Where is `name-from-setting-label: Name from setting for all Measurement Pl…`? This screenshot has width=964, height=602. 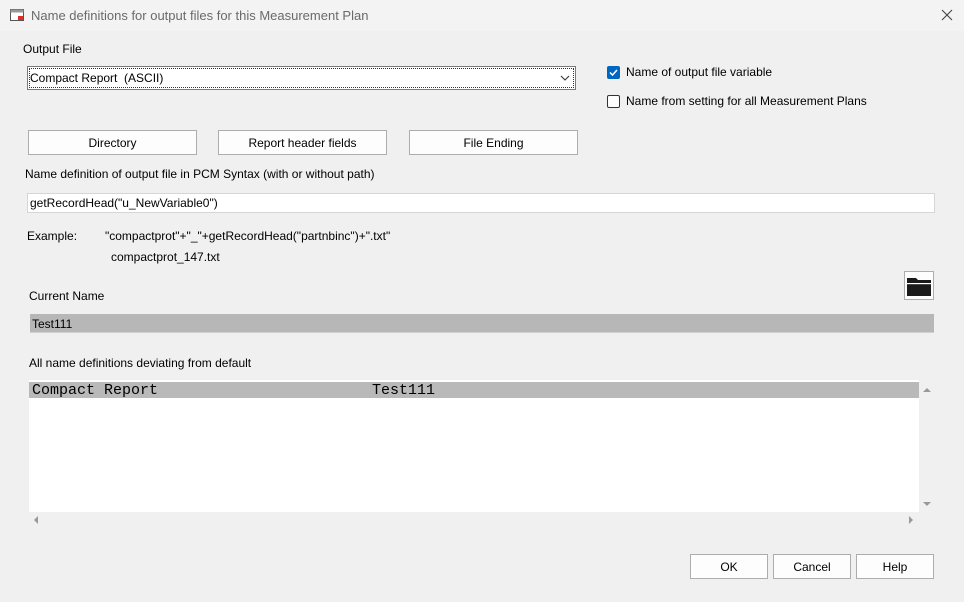
name-from-setting-label: Name from setting for all Measurement Pl… is located at coordinates (746, 101).